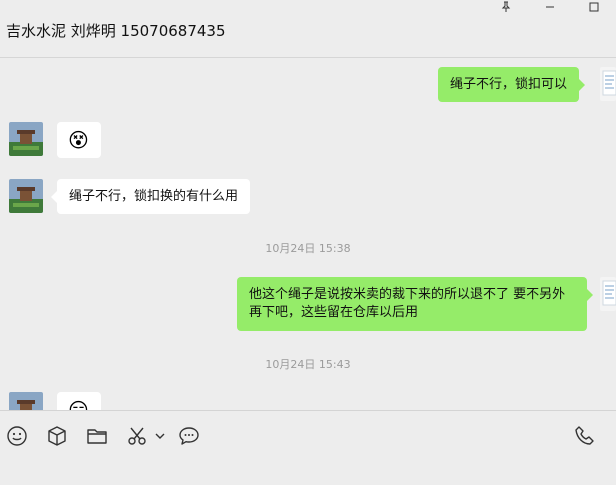 Image resolution: width=616 pixels, height=485 pixels. I want to click on message-bubble-incoming: 绳子不行，锁扣换的有什么用, so click(150, 196).